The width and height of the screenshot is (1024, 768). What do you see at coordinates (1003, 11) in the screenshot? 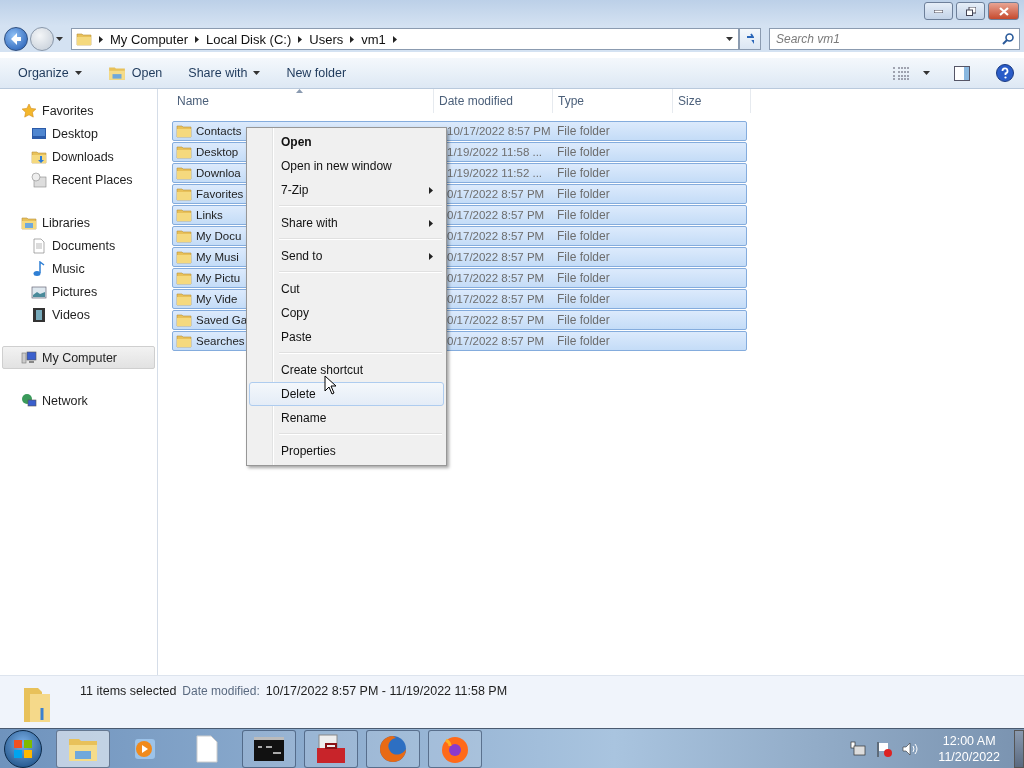
I see `close-button` at bounding box center [1003, 11].